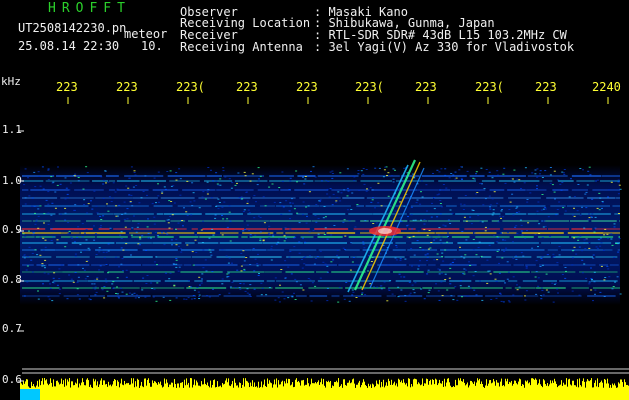 This screenshot has height=400, width=629. I want to click on capture-datetime: 25.08.14 22:30, so click(69, 46).